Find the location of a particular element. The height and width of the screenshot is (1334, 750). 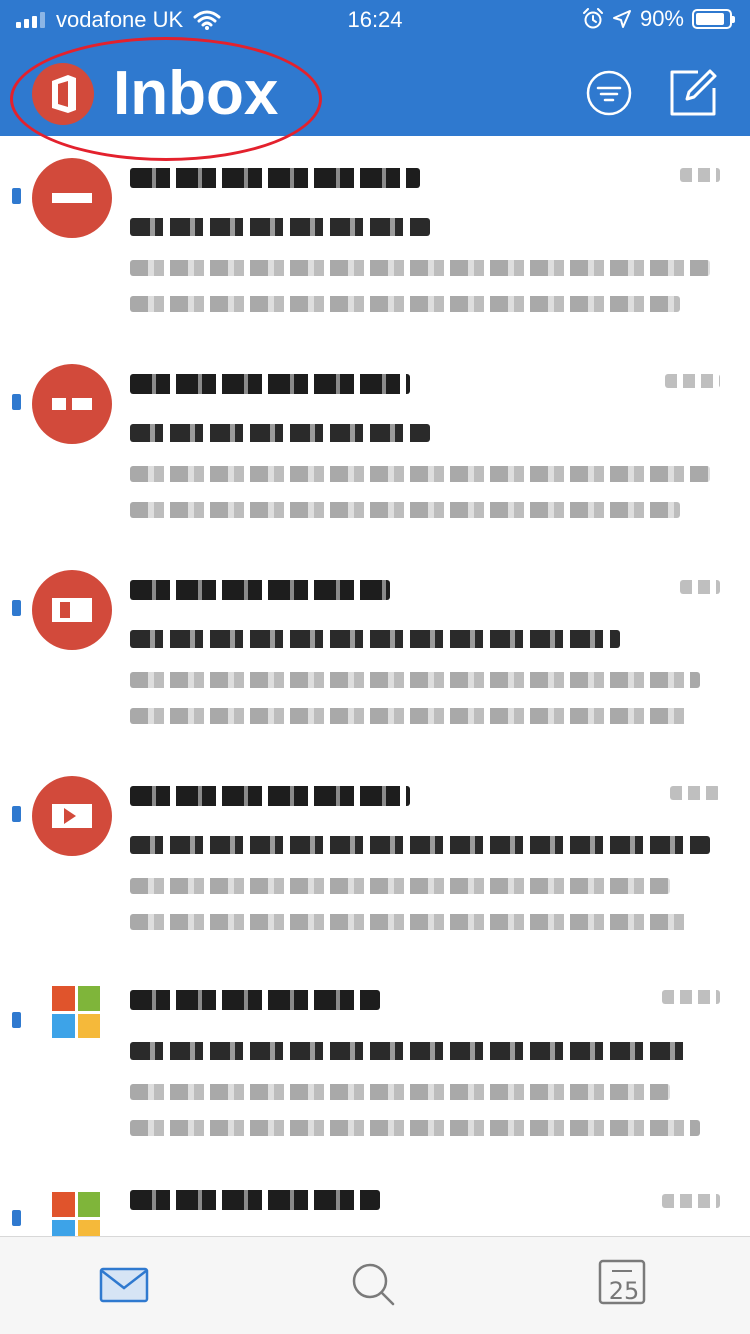

mail-item is located at coordinates (375, 1201).